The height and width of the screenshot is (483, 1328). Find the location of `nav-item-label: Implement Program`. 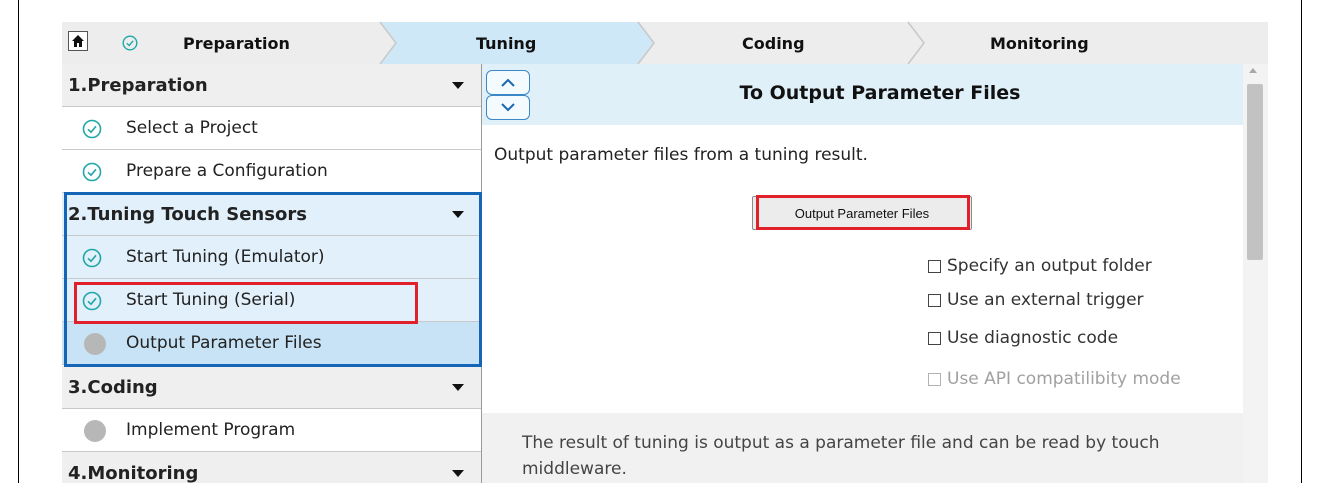

nav-item-label: Implement Program is located at coordinates (211, 430).